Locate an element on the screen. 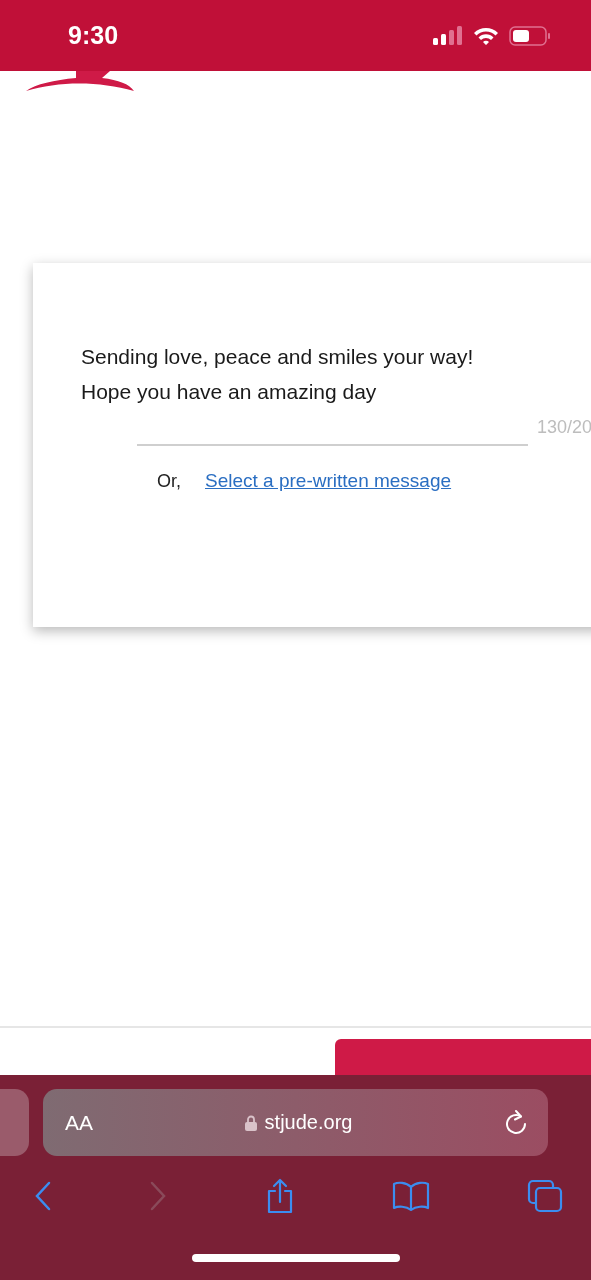 This screenshot has width=591, height=1280. message-field: Sending love, peace and smiles your way! Hope you have an amazing day is located at coordinates (291, 374).